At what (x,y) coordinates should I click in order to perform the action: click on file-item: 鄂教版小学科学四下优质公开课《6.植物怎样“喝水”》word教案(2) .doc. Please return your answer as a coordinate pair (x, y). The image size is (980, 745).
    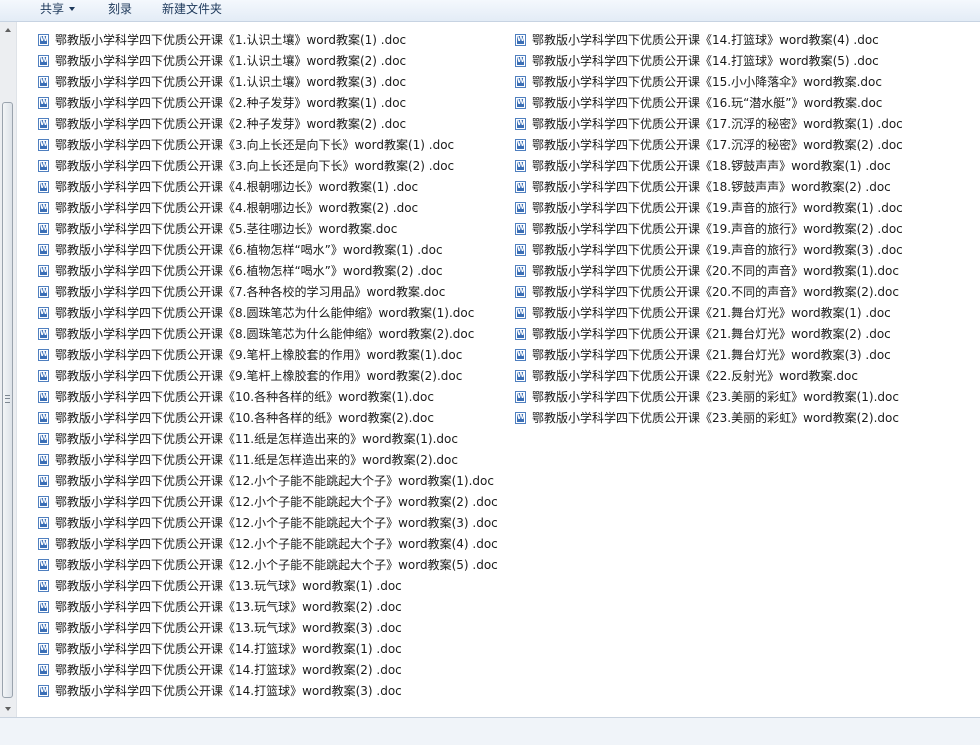
    Looking at the image, I should click on (273, 271).